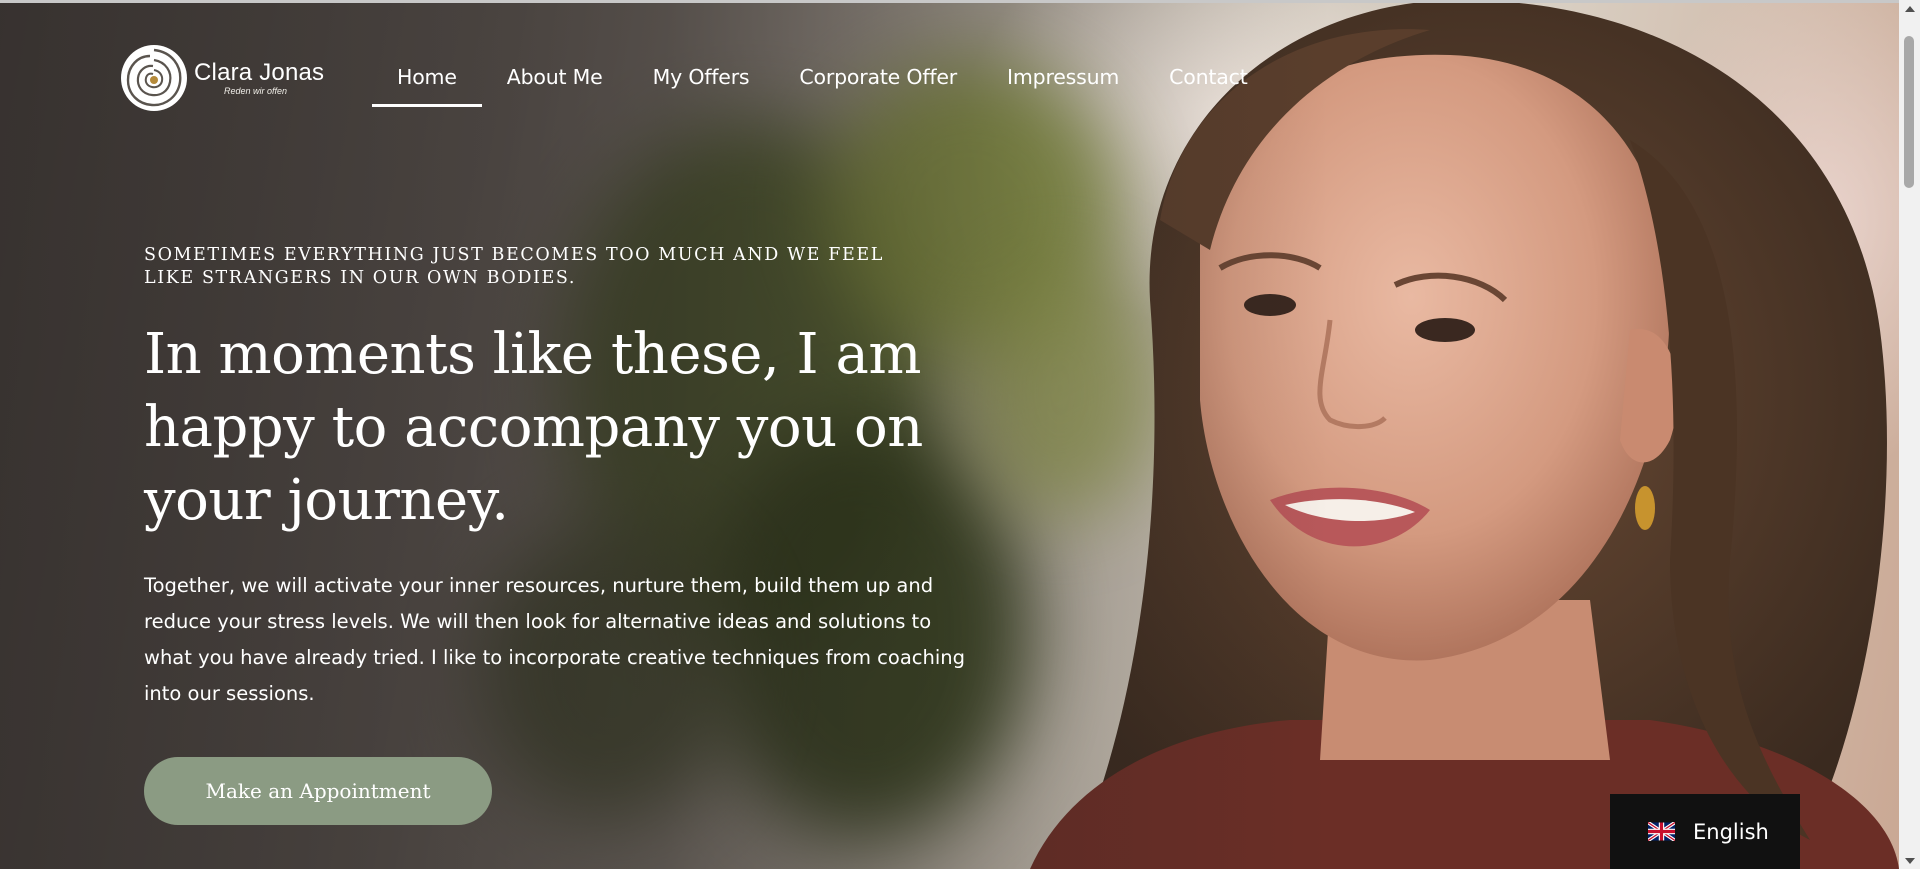  I want to click on nav-item-corporate-offer: Corporate Offer, so click(878, 82).